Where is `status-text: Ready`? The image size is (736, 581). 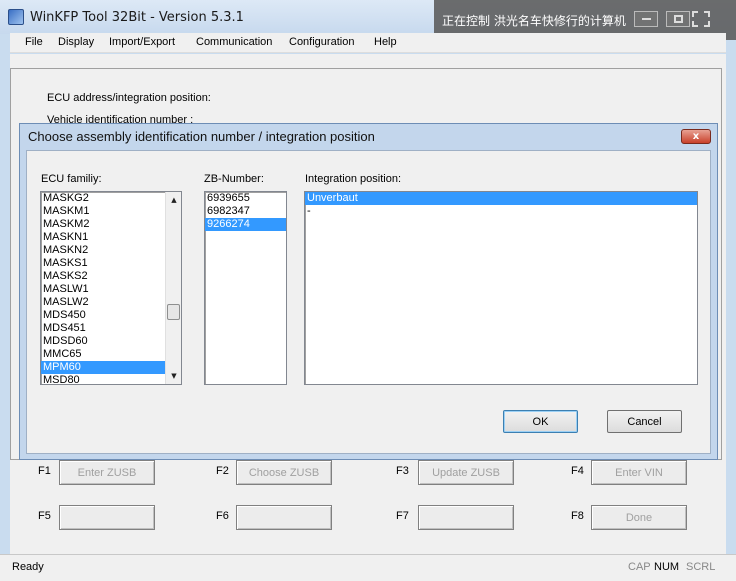 status-text: Ready is located at coordinates (28, 567).